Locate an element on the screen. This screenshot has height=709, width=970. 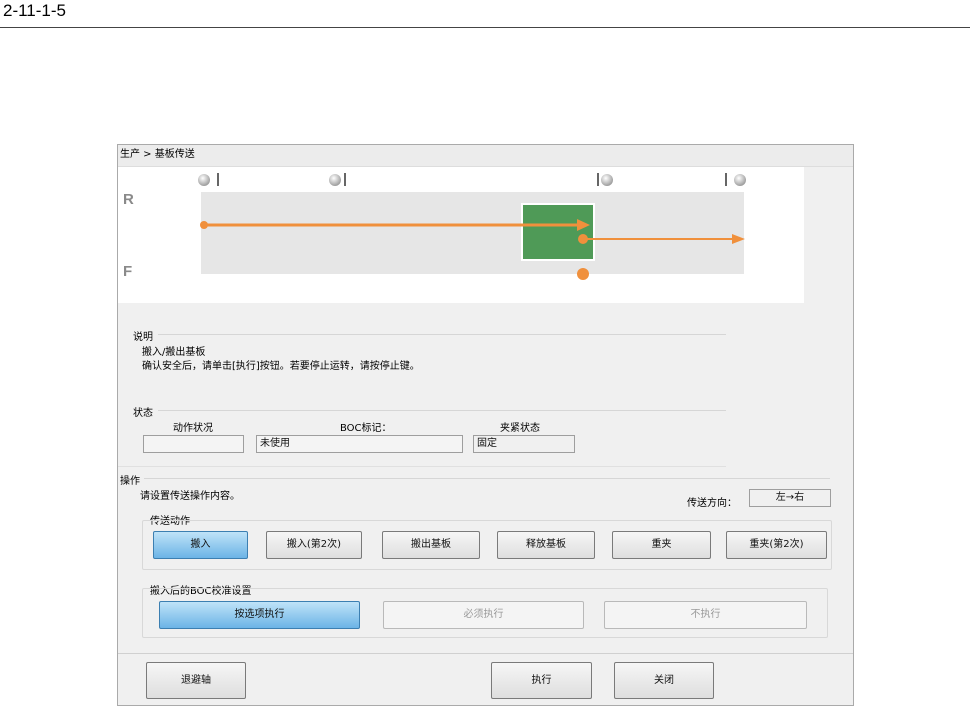
status-divider is located at coordinates (442, 410).